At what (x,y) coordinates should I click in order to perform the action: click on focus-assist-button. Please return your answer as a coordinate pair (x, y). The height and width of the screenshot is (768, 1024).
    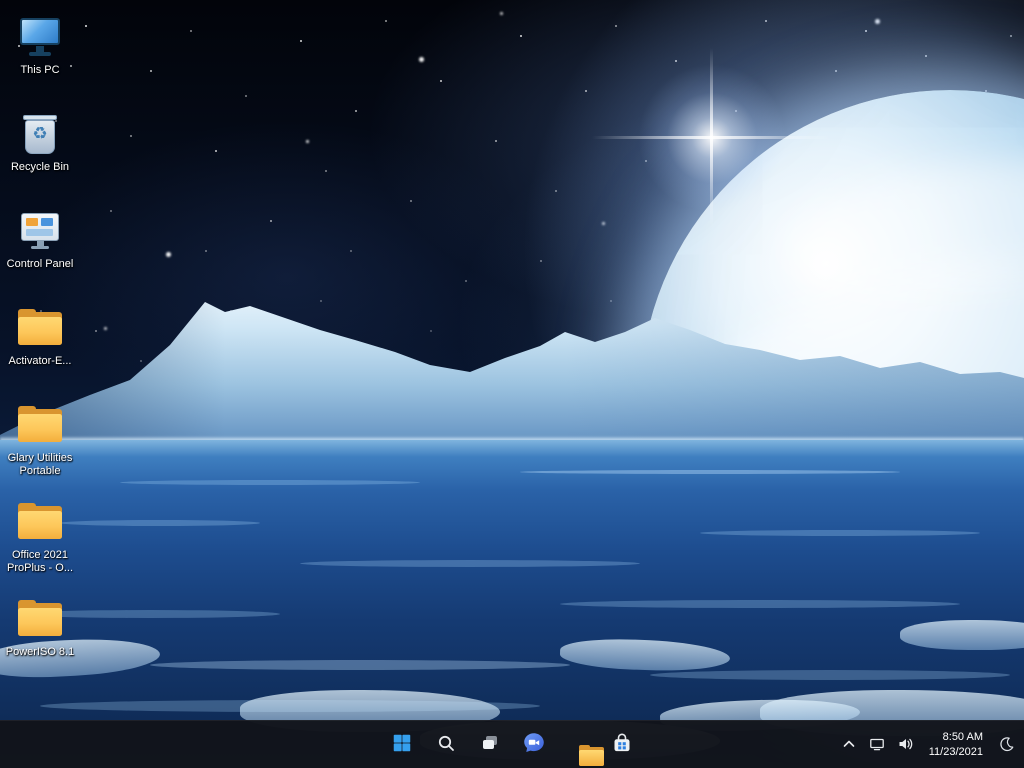
    Looking at the image, I should click on (1007, 745).